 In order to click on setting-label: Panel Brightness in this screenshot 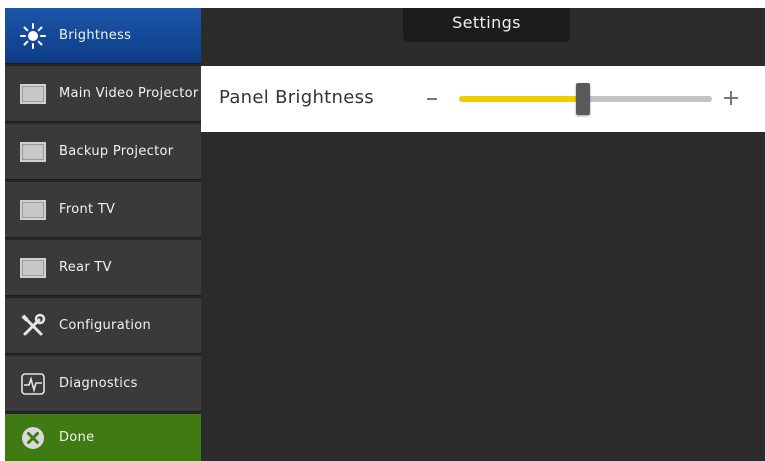, I will do `click(296, 97)`.